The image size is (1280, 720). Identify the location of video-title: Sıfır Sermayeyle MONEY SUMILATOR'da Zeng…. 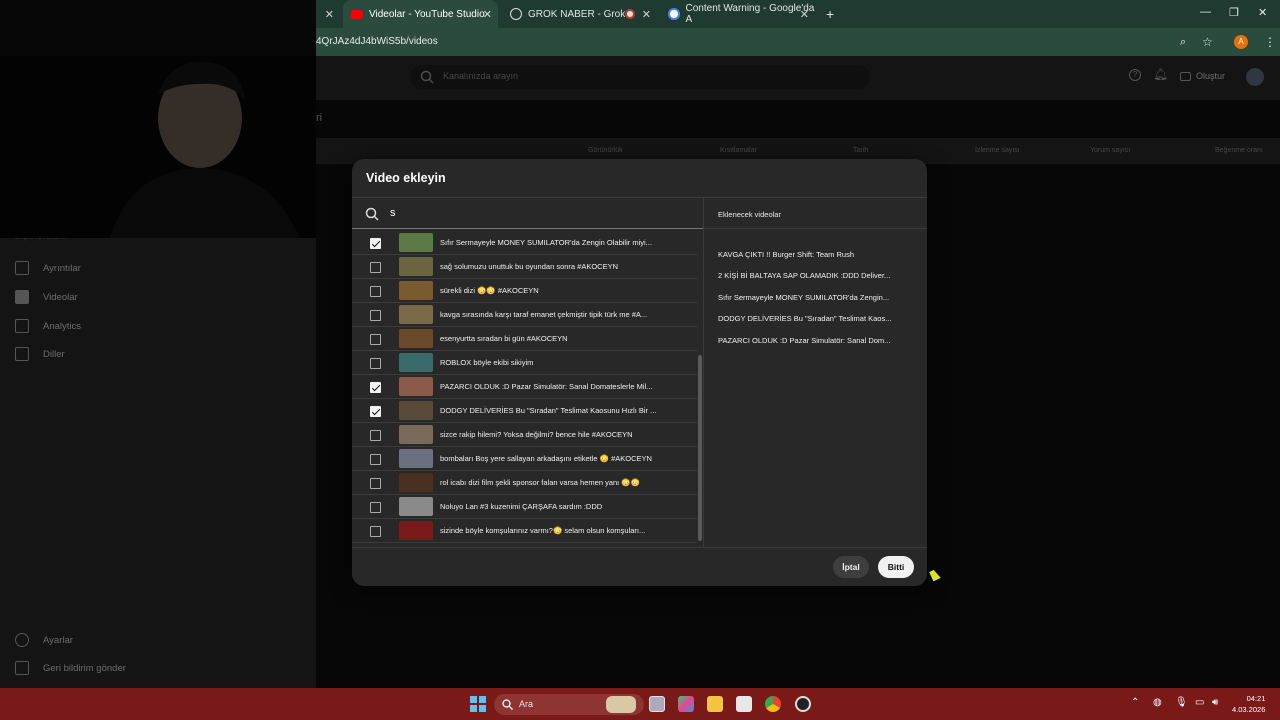
(546, 242).